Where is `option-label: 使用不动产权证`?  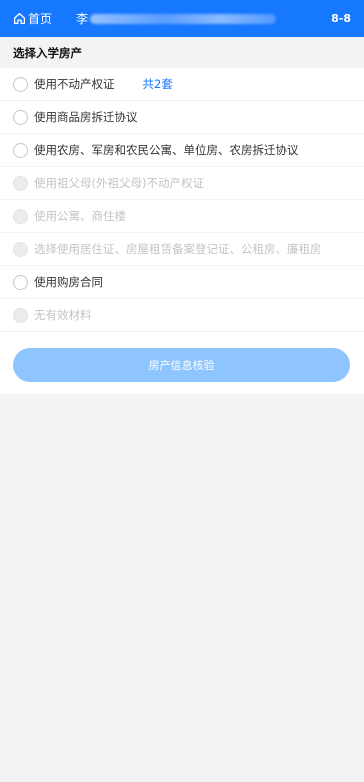 option-label: 使用不动产权证 is located at coordinates (74, 84).